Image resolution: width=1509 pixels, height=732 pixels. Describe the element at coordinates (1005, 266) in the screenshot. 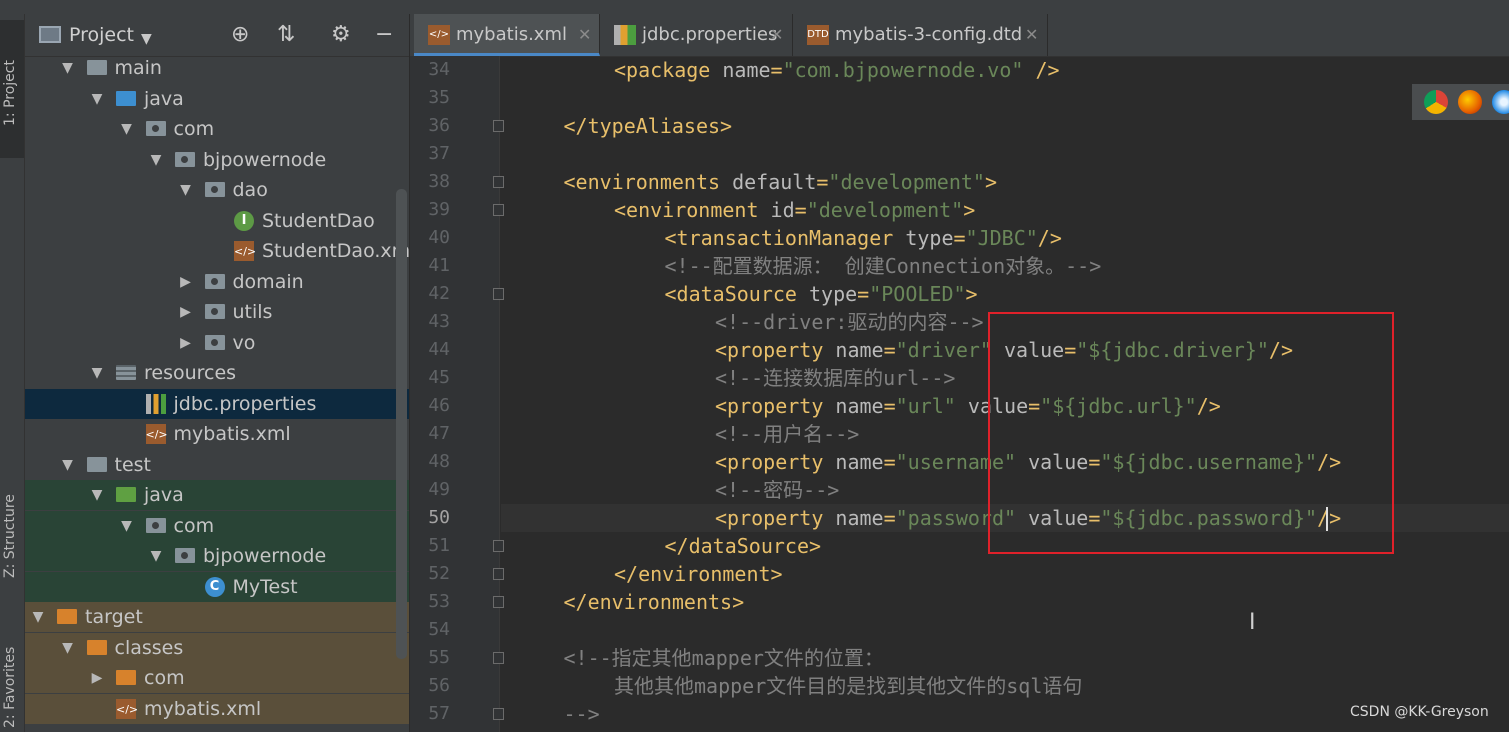

I see `code-line: <!--配置数据源： 创建Connection对象。-->` at that location.